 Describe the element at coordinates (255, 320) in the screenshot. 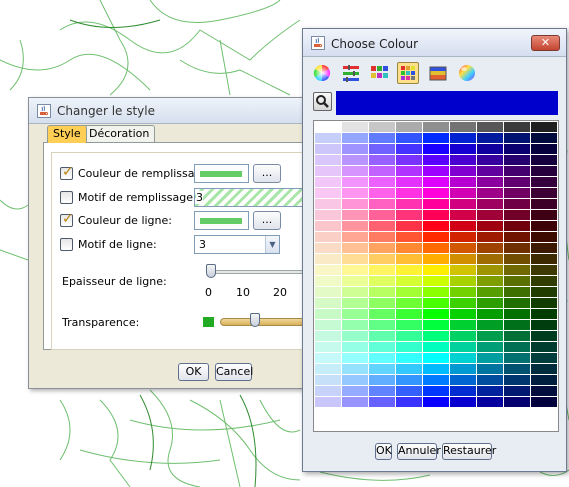

I see `transparency-slider-thumb` at that location.